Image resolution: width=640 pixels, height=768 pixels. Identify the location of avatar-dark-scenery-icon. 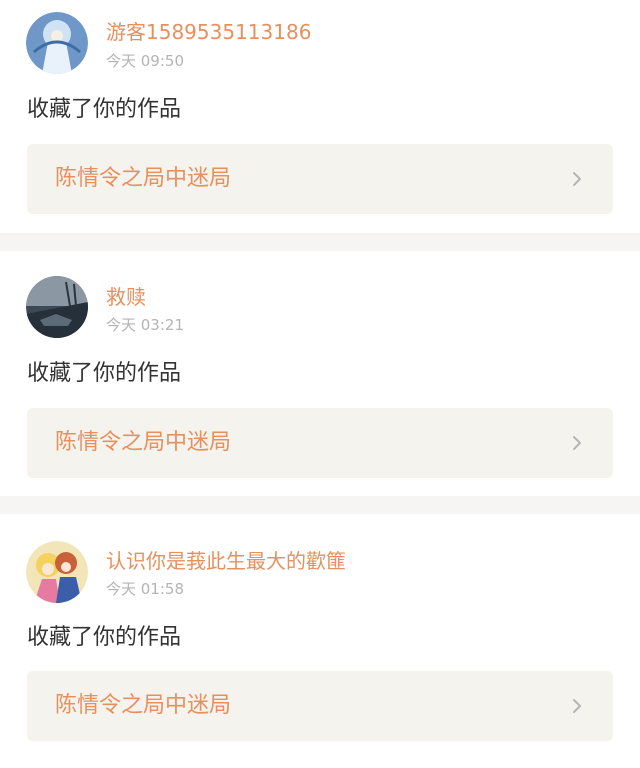
(57, 307).